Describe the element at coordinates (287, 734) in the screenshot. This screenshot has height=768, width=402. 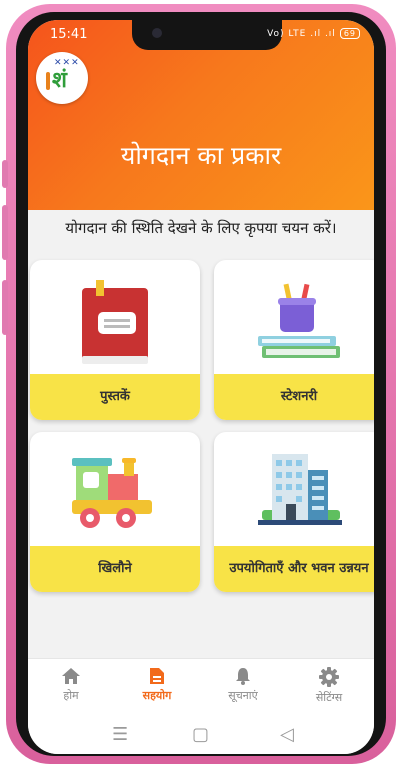
I see `system-back-button: ◁` at that location.